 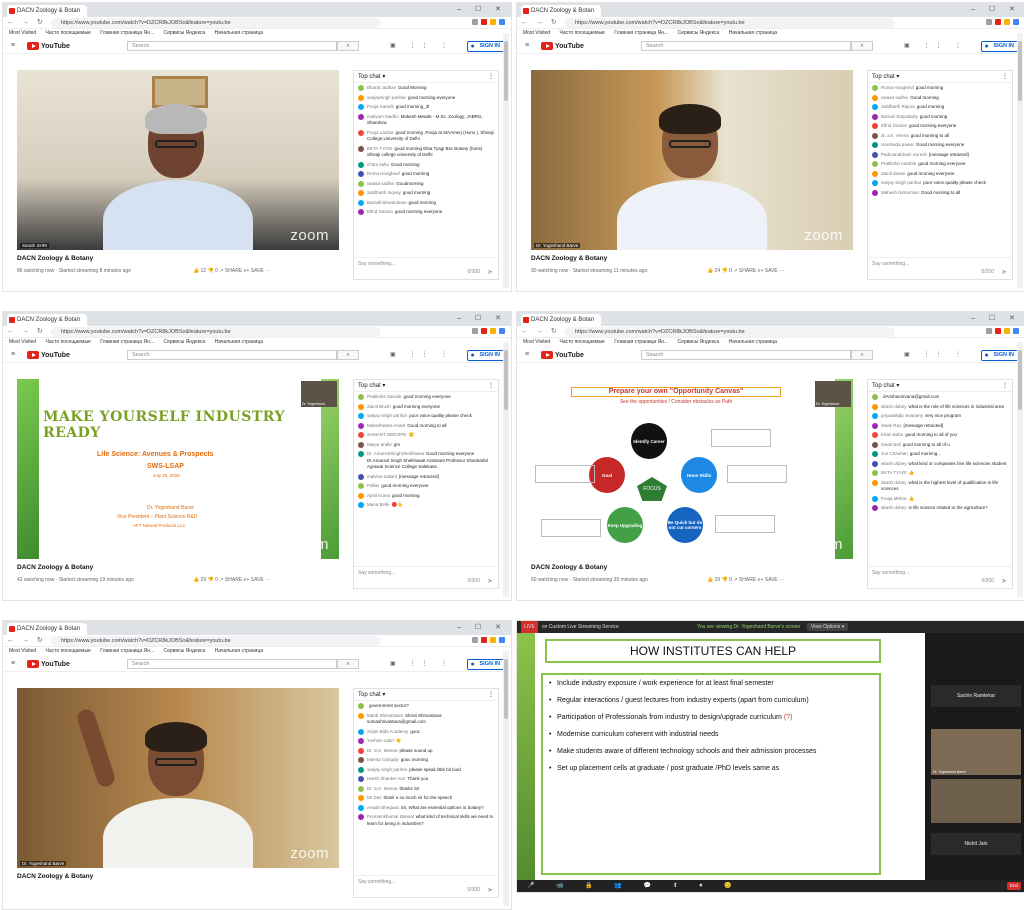 What do you see at coordinates (1013, 886) in the screenshot?
I see `end-button: End` at bounding box center [1013, 886].